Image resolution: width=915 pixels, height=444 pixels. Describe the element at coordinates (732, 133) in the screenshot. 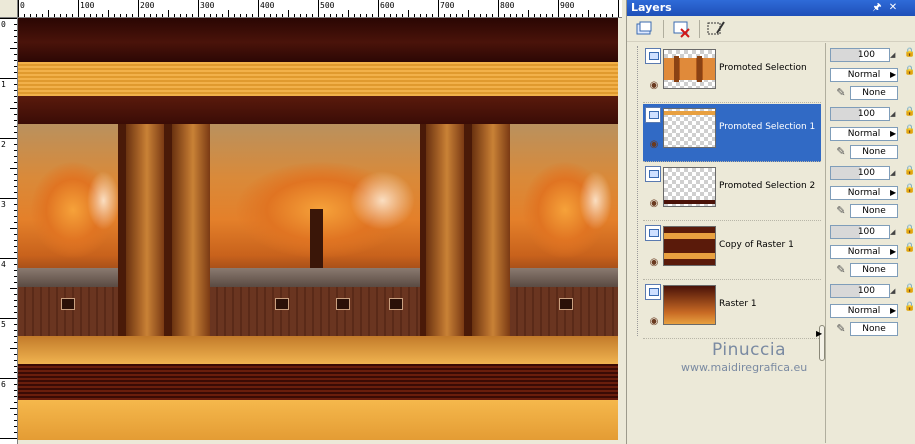

I see `layer-row-selected: ◉ Promoted Selection 1` at that location.